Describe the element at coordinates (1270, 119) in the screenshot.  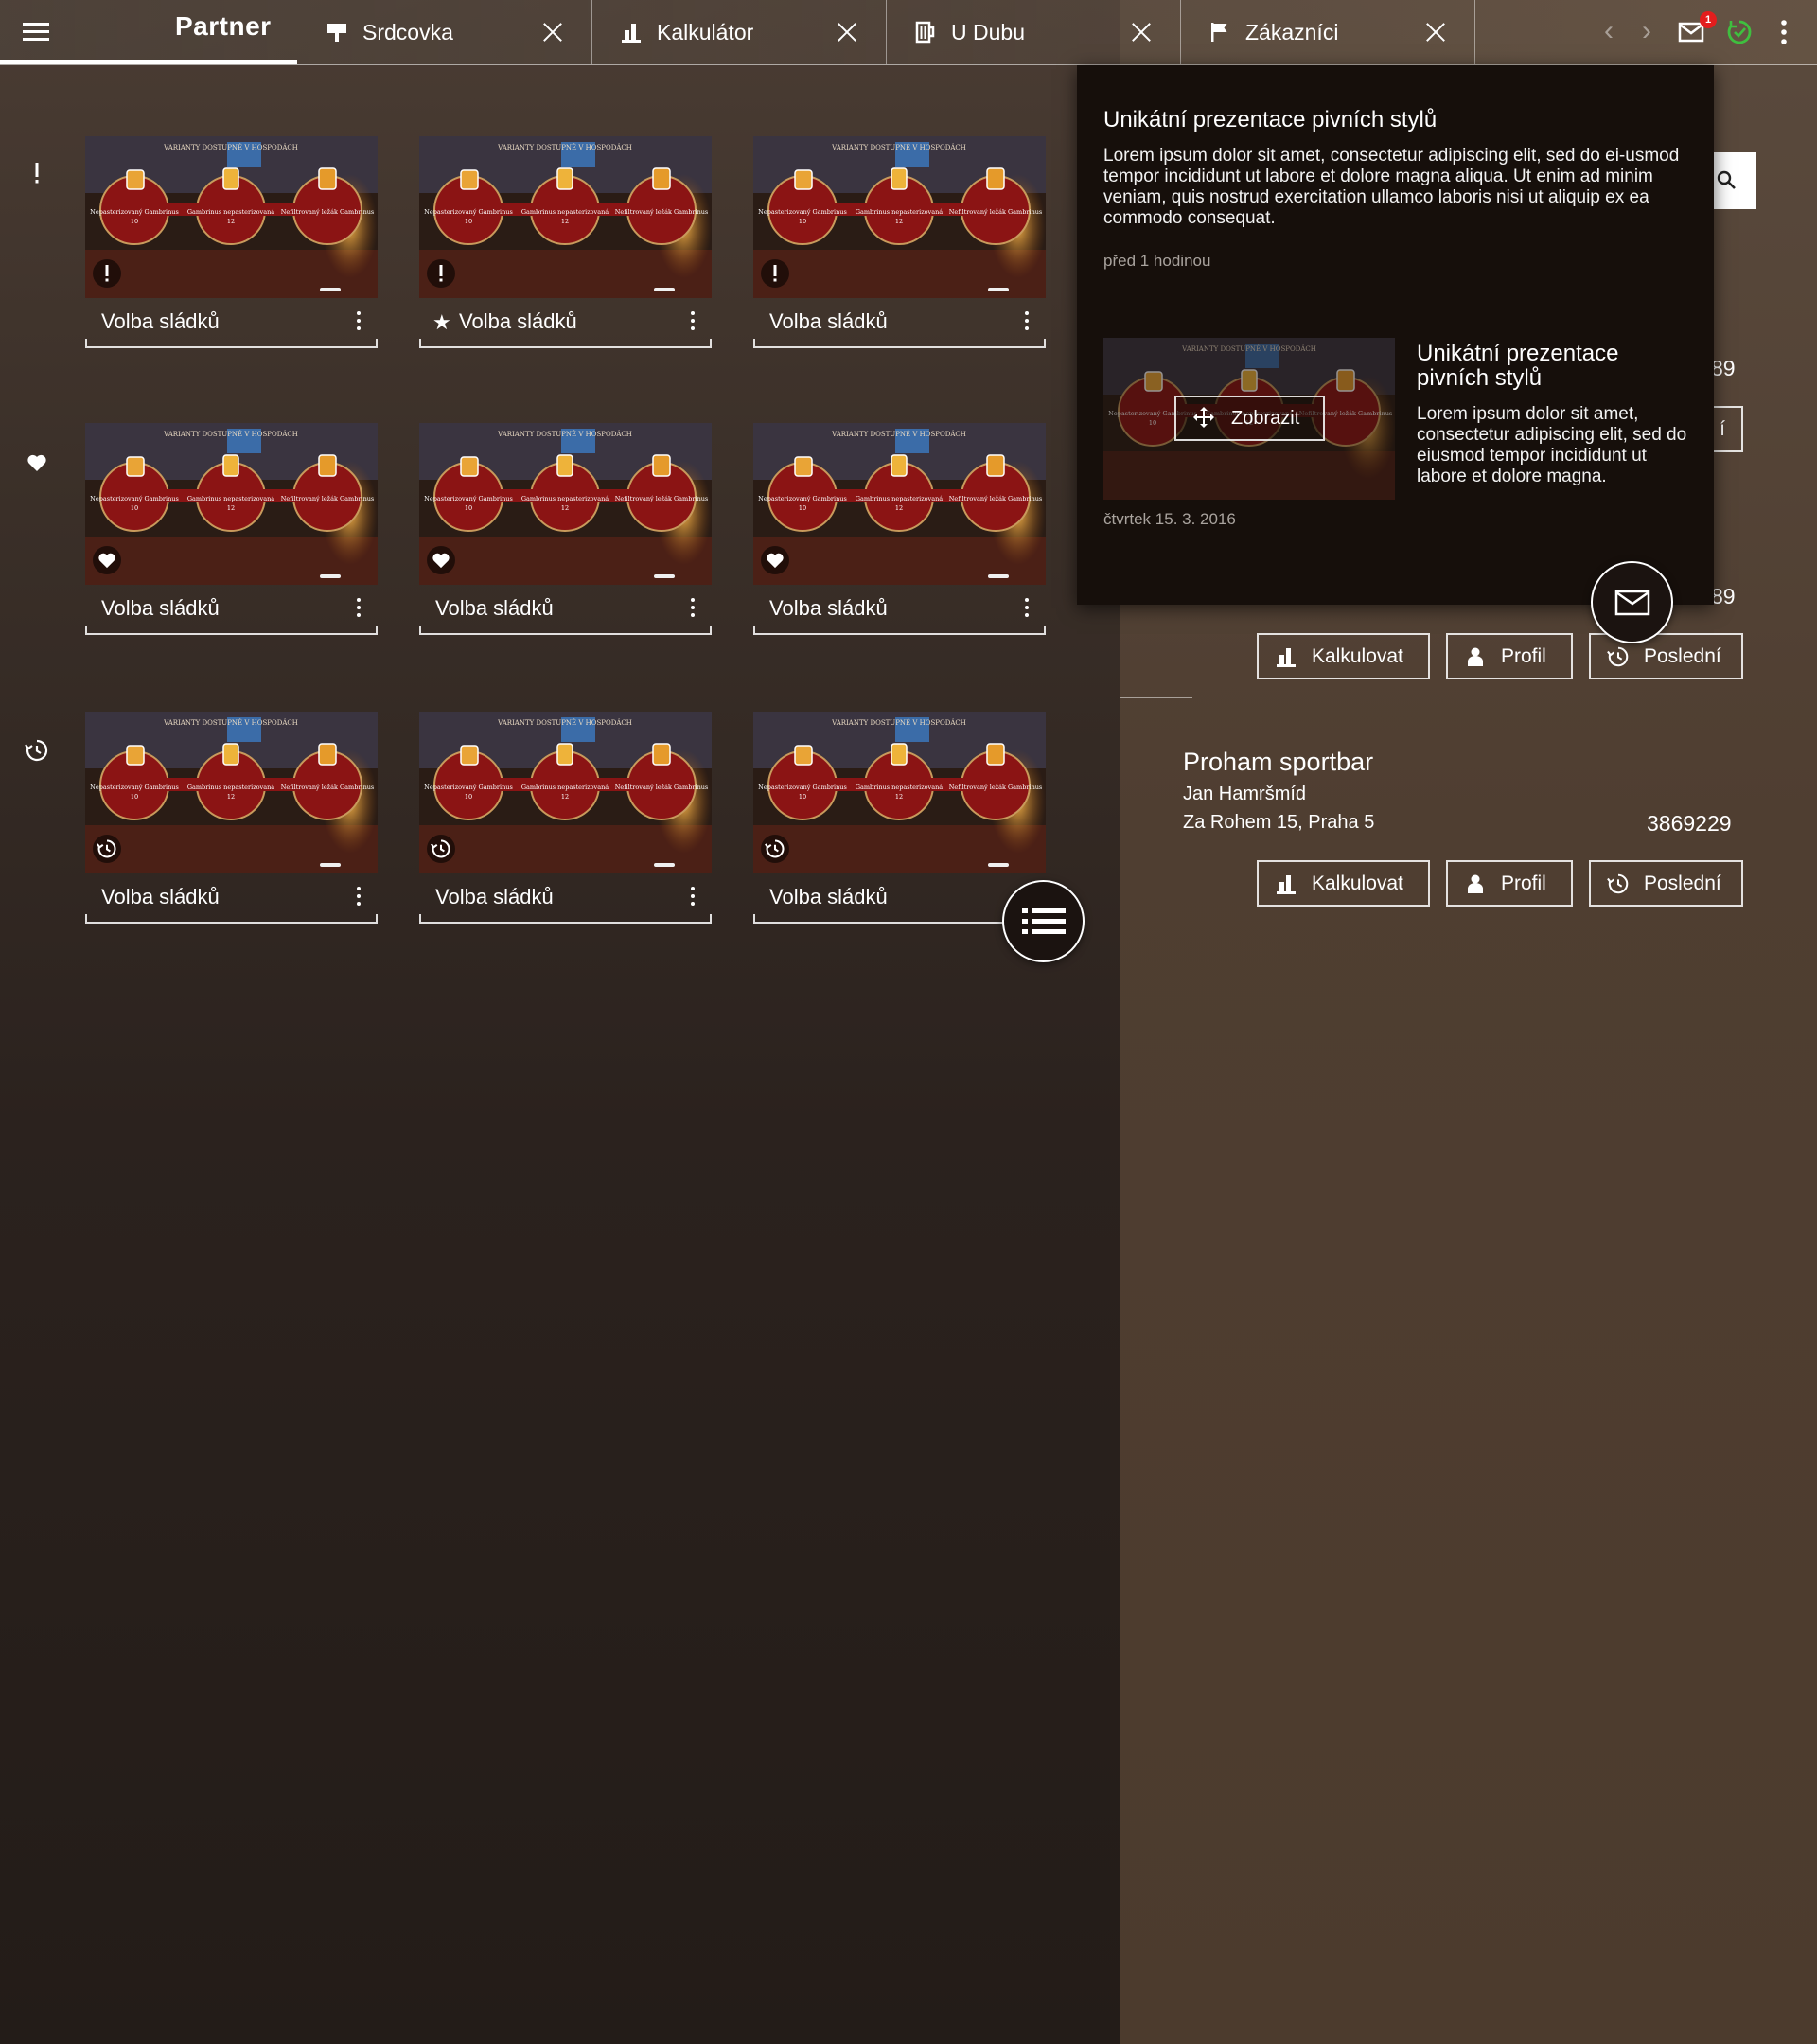
I see `notification-title: Unikátní prezentace pivních stylů` at that location.